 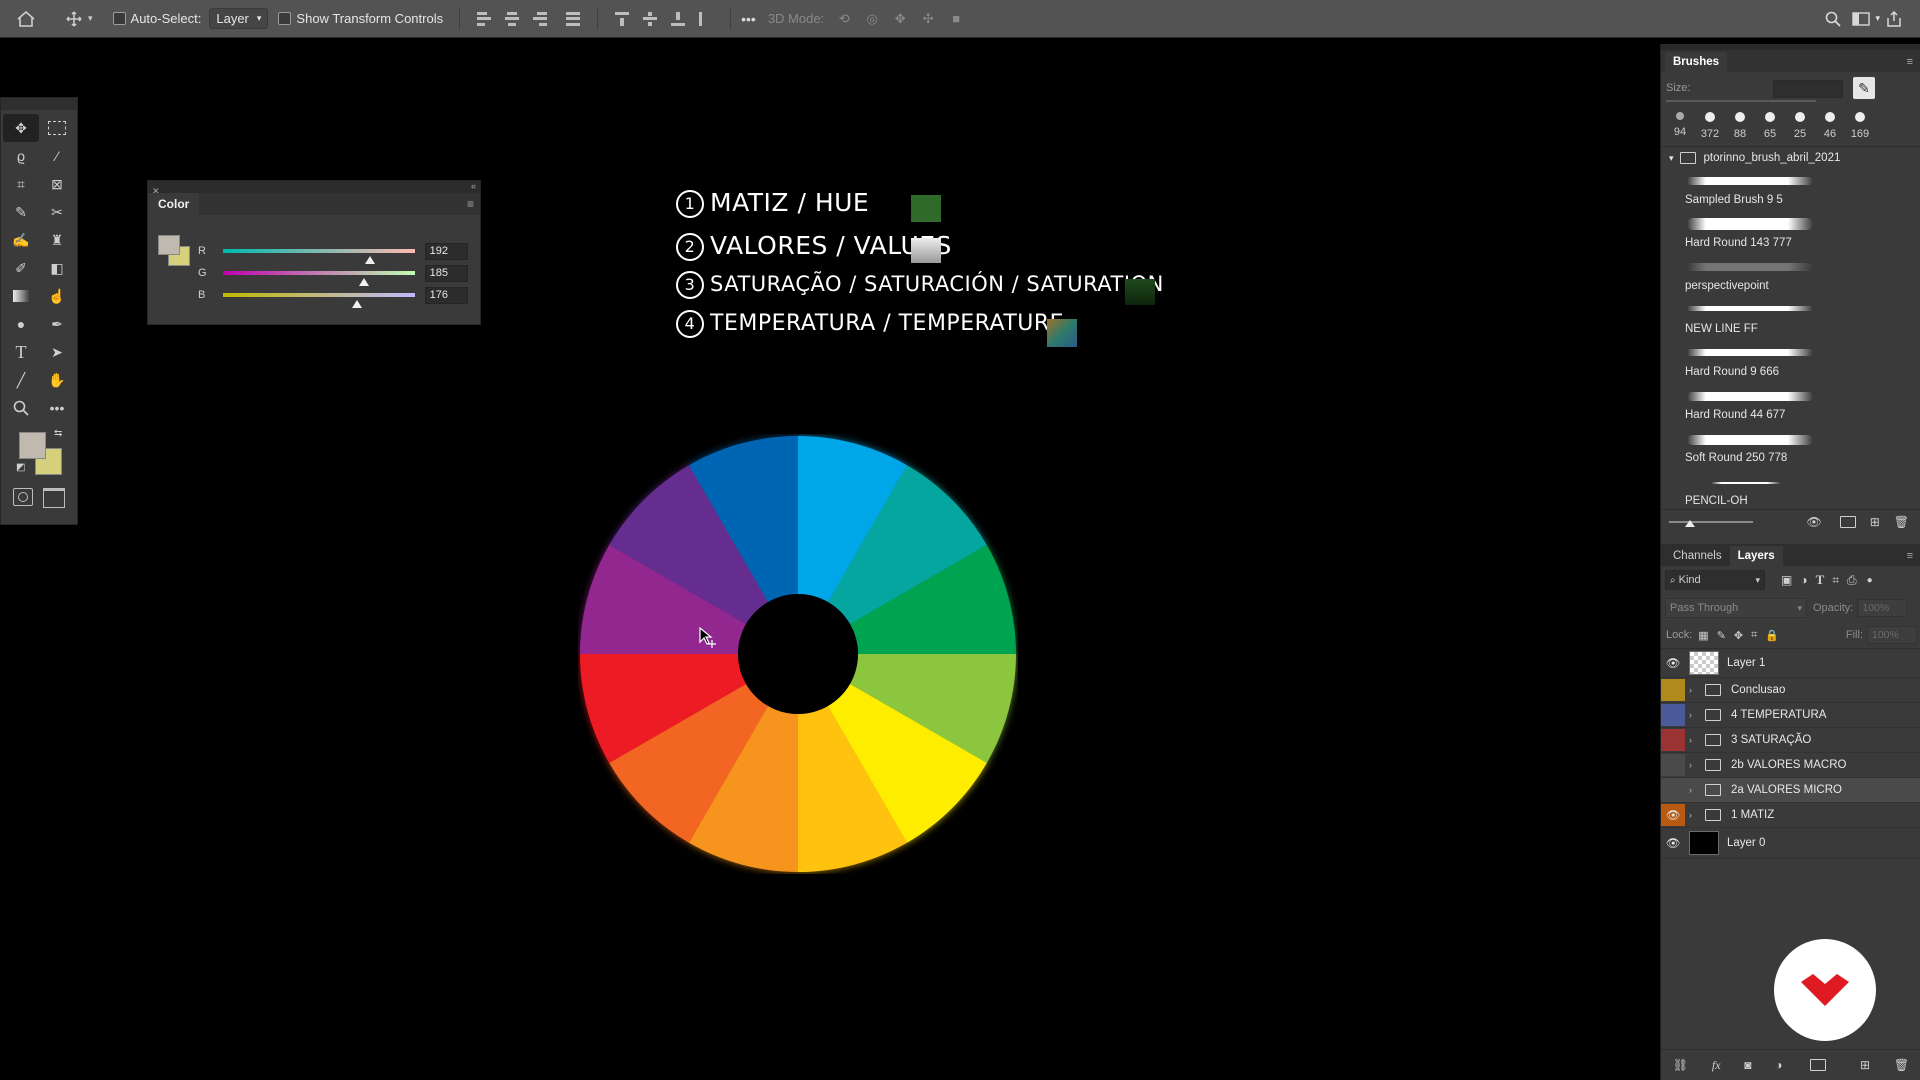 What do you see at coordinates (1865, 1065) in the screenshot?
I see `new-layer-icon: ⊞` at bounding box center [1865, 1065].